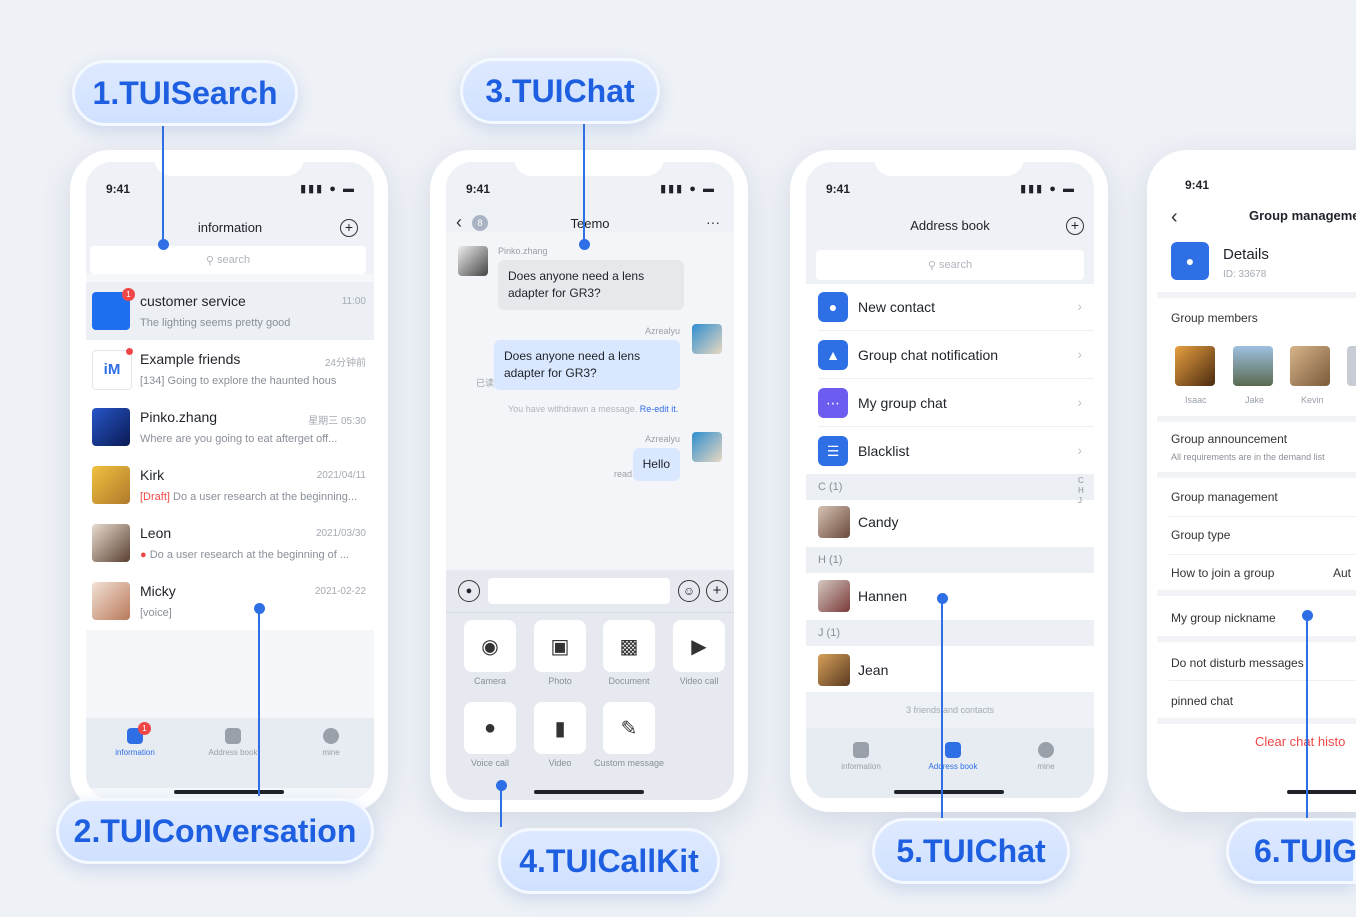 The image size is (1356, 917). Describe the element at coordinates (883, 451) in the screenshot. I see `menu-blacklist: Blacklist` at that location.